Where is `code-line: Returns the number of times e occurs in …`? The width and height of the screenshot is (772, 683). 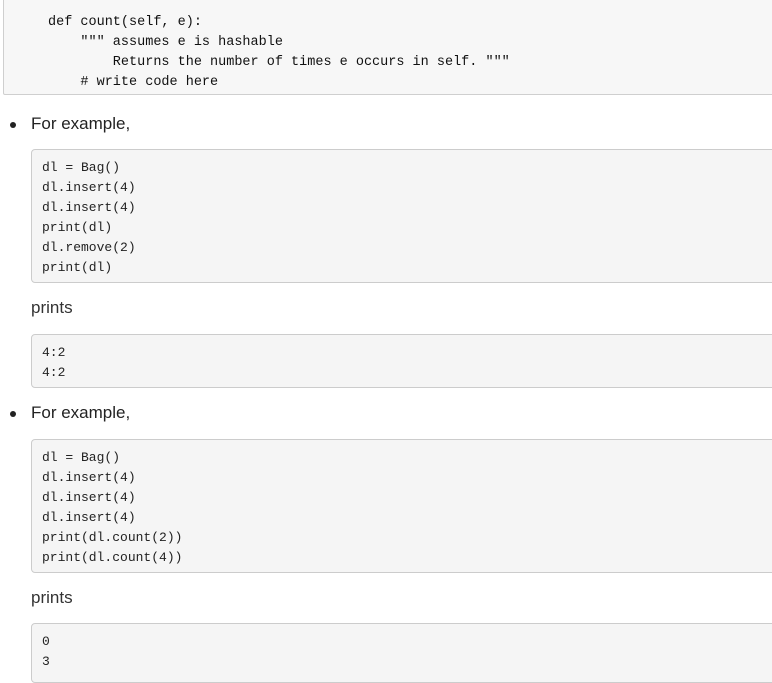 code-line: Returns the number of times e occurs in … is located at coordinates (279, 62).